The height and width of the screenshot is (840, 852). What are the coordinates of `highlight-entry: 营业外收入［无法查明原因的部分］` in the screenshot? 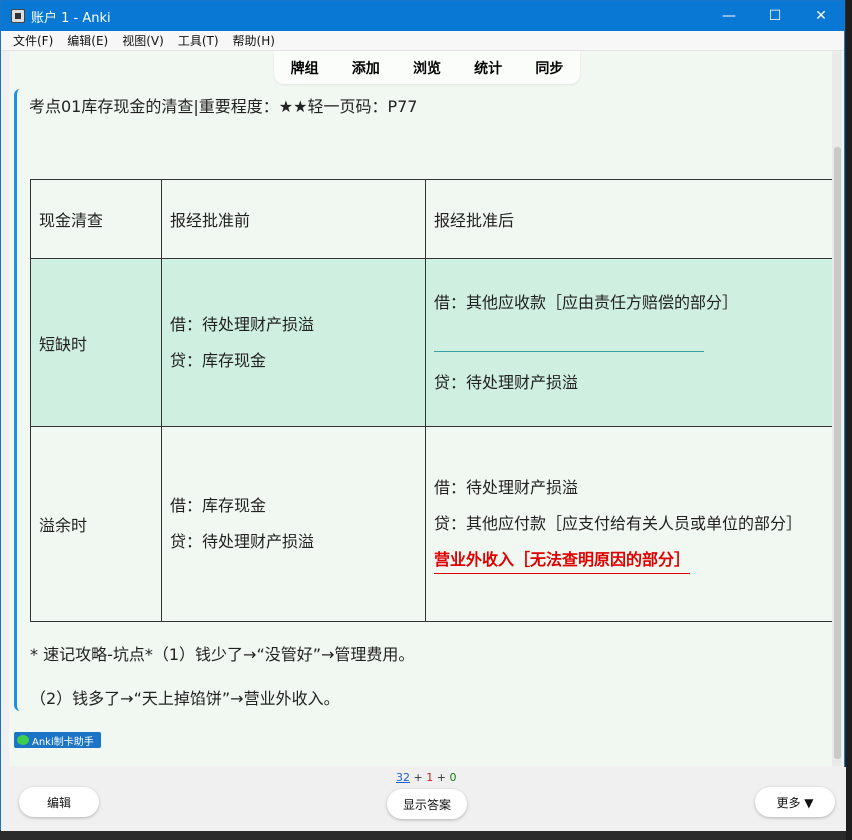 It's located at (562, 560).